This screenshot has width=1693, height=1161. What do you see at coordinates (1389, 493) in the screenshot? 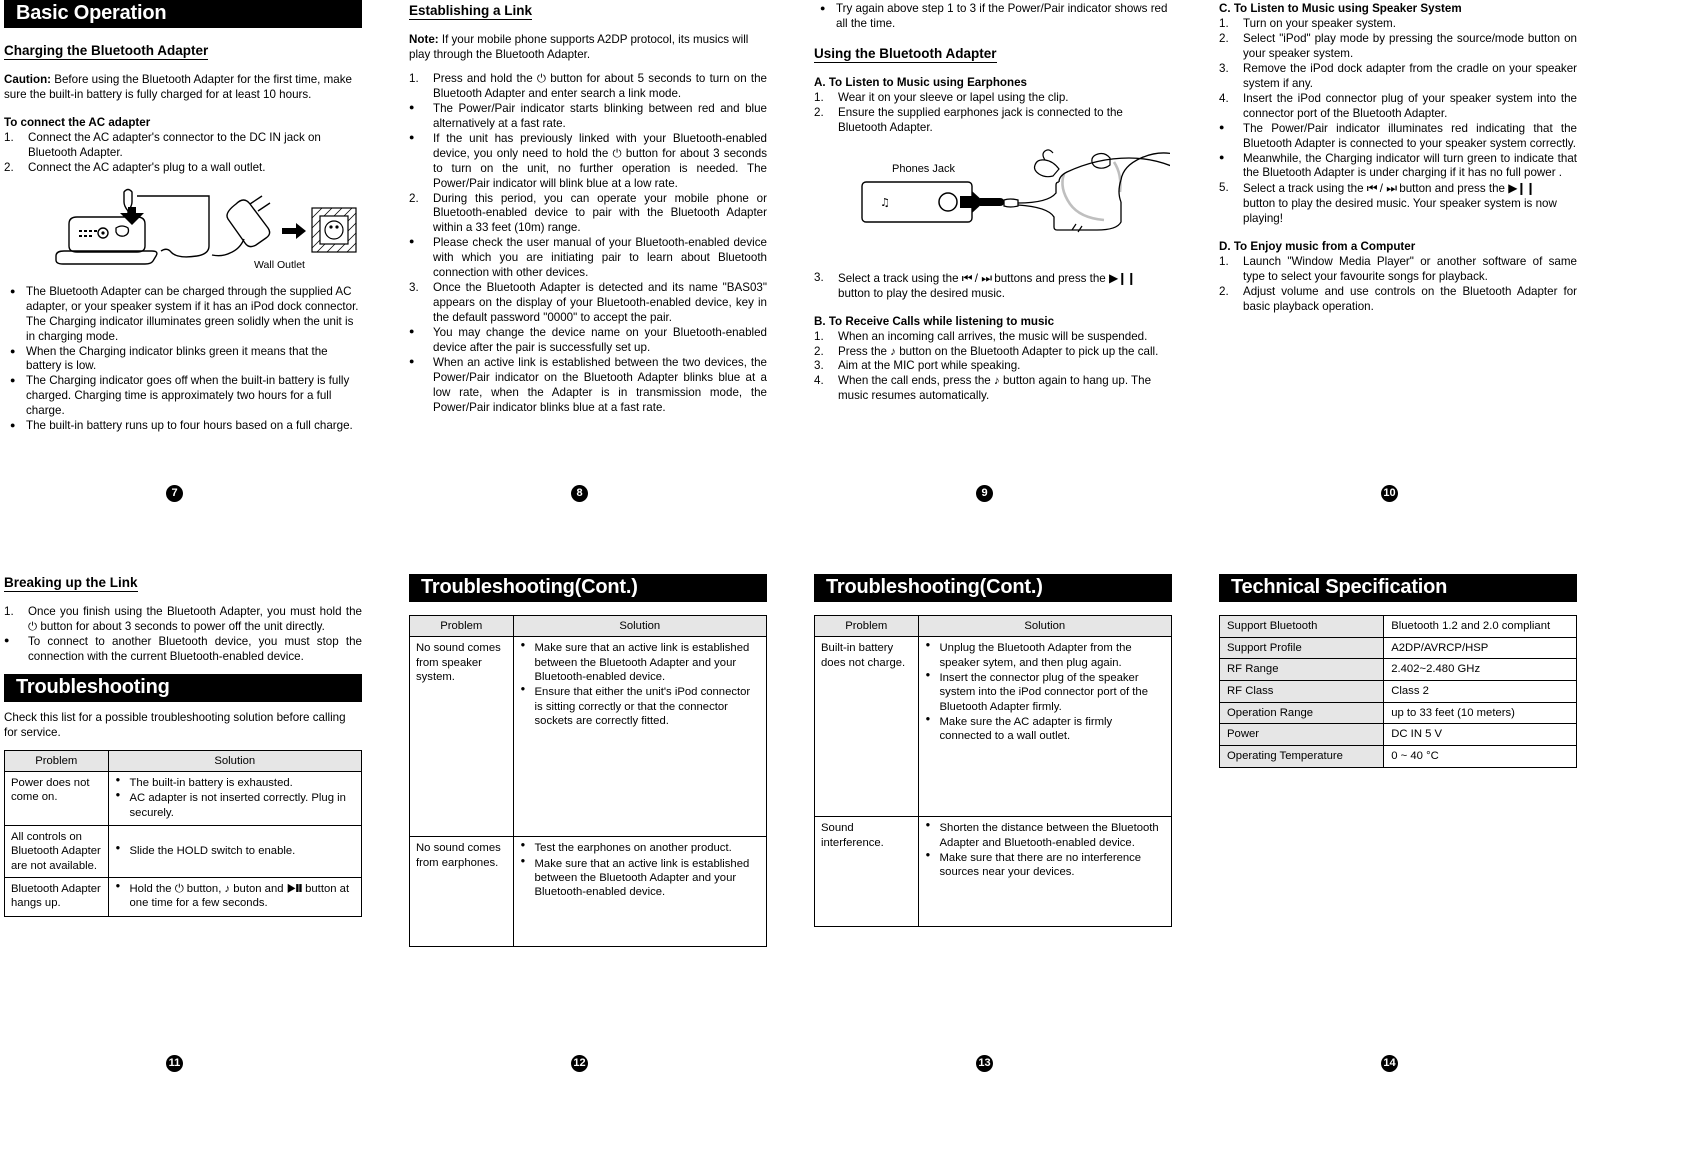
I see `page-number: 10` at bounding box center [1389, 493].